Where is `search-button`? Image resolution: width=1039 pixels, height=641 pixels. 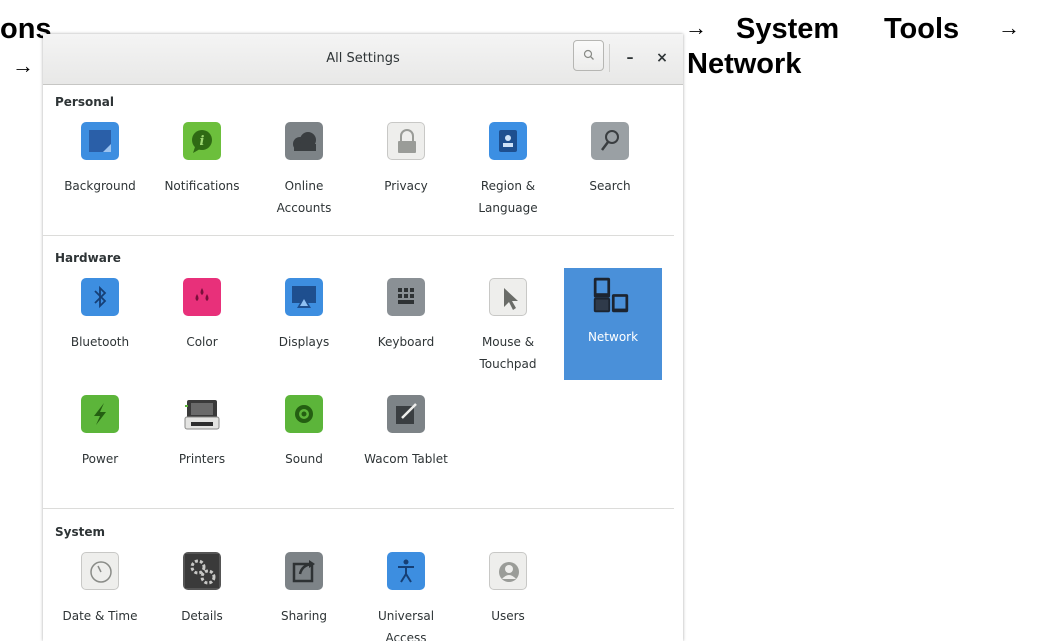 search-button is located at coordinates (588, 55).